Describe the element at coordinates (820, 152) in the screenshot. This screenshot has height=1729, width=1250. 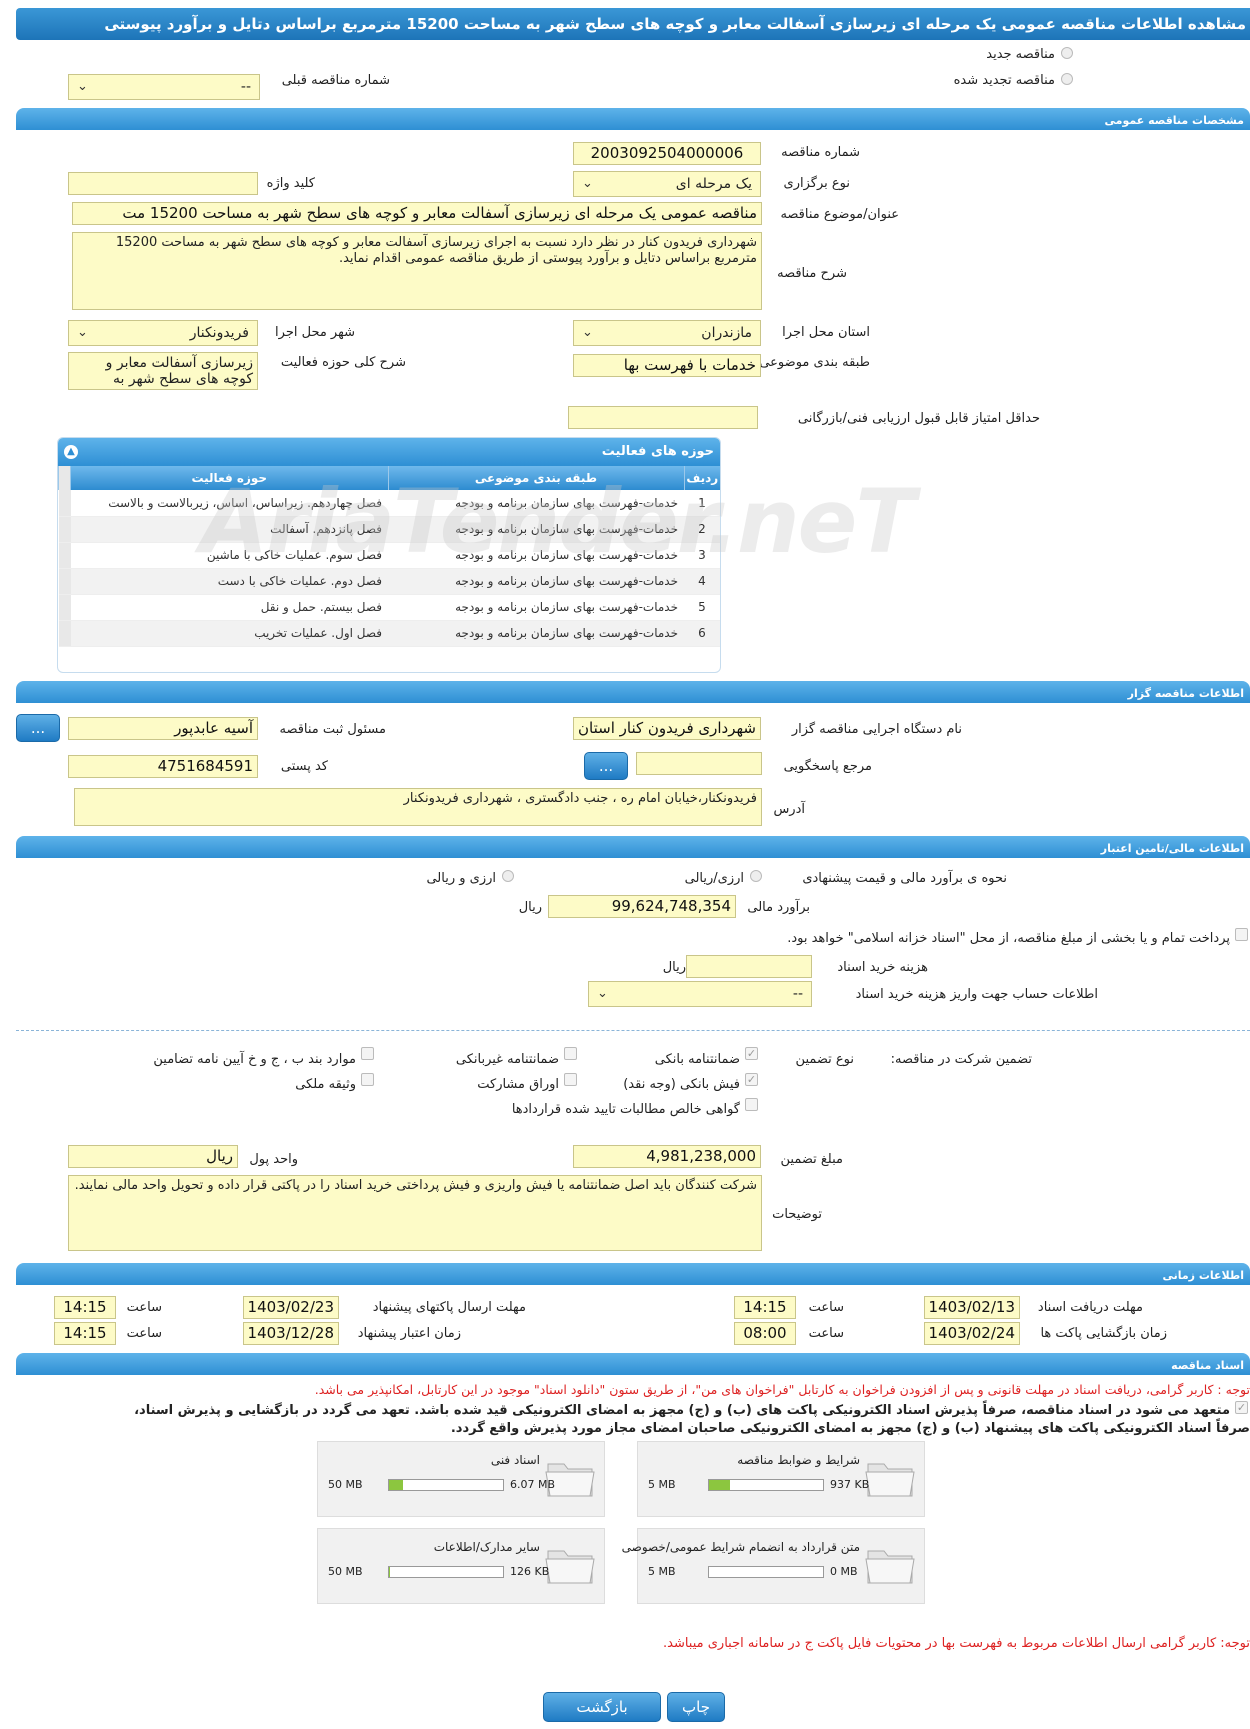
I see `tender-number-label: شماره مناقصه` at that location.